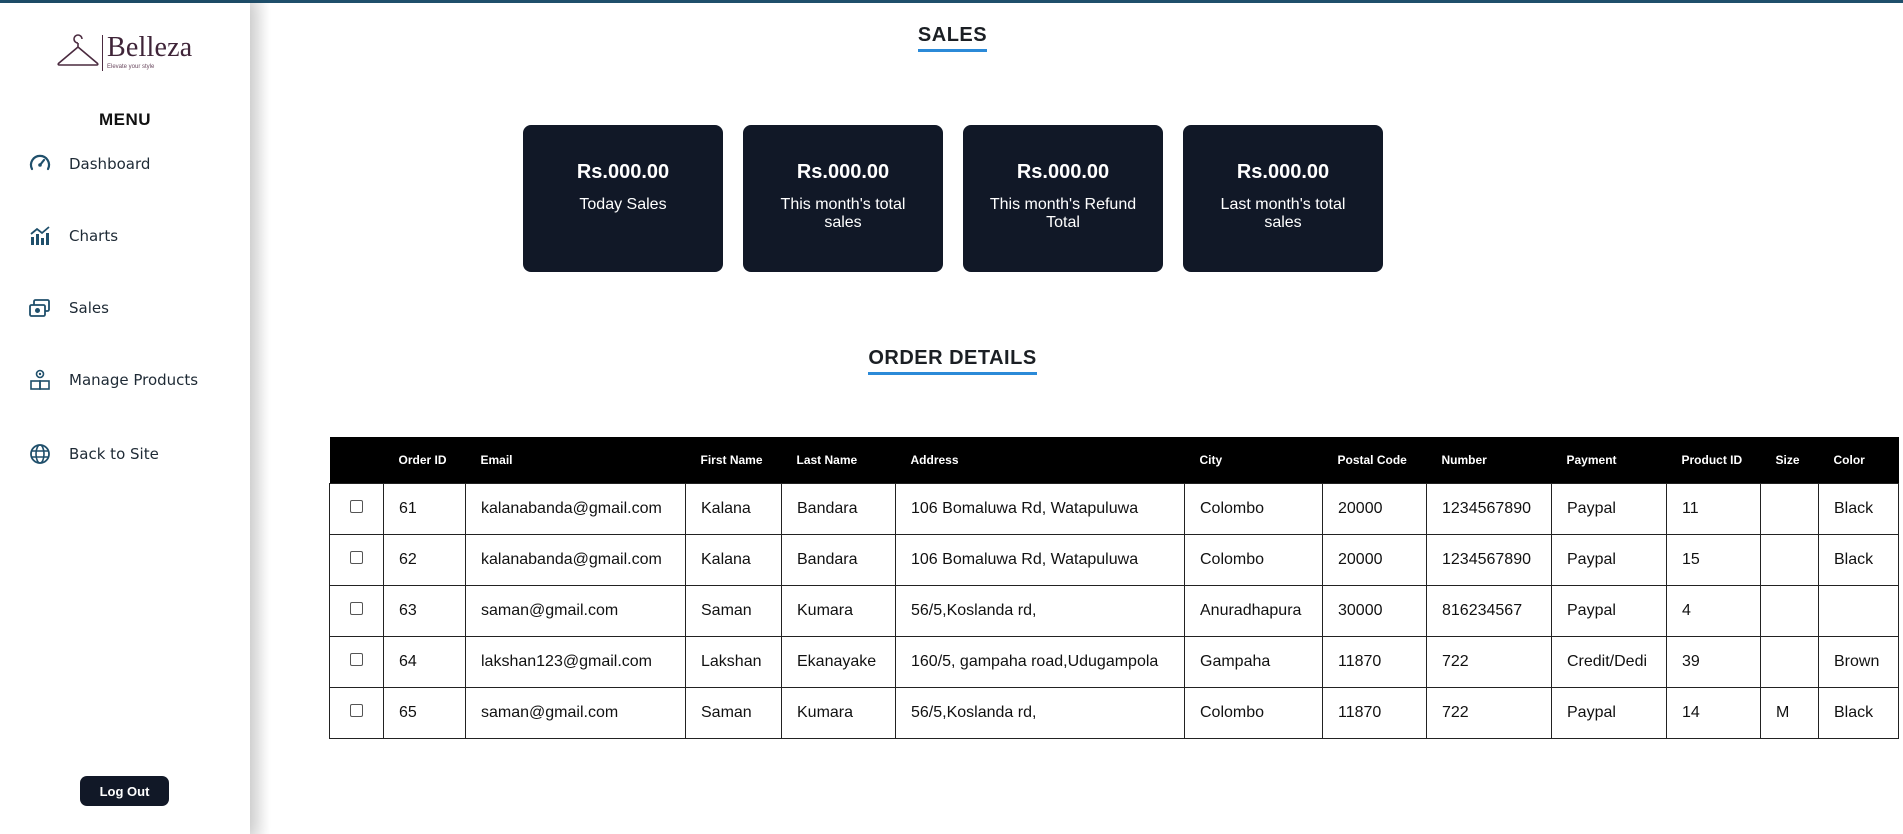  I want to click on table-cell: 160/5, gampaha road,Udugampola, so click(1040, 662).